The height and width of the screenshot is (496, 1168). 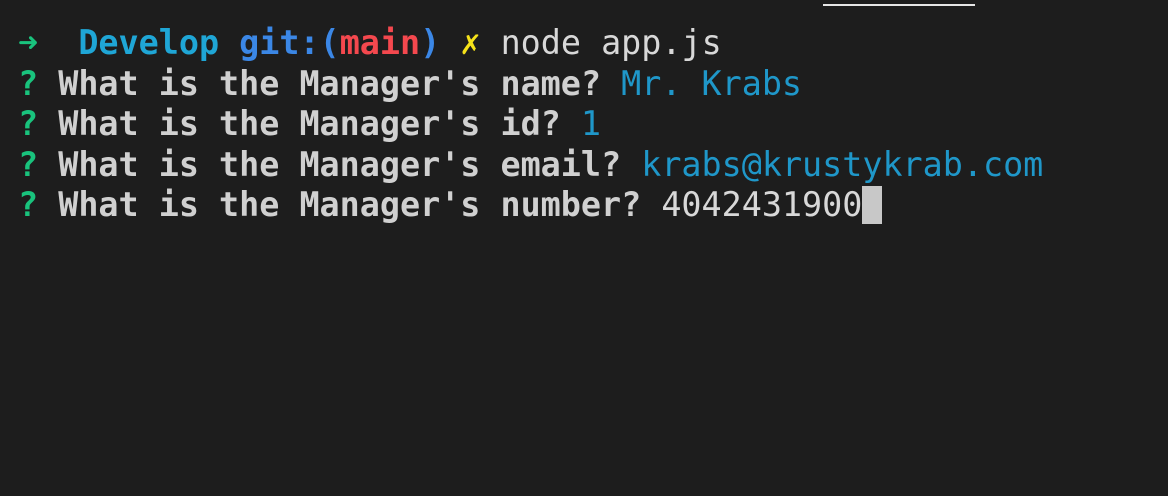 I want to click on current-directory: Develop, so click(x=149, y=42).